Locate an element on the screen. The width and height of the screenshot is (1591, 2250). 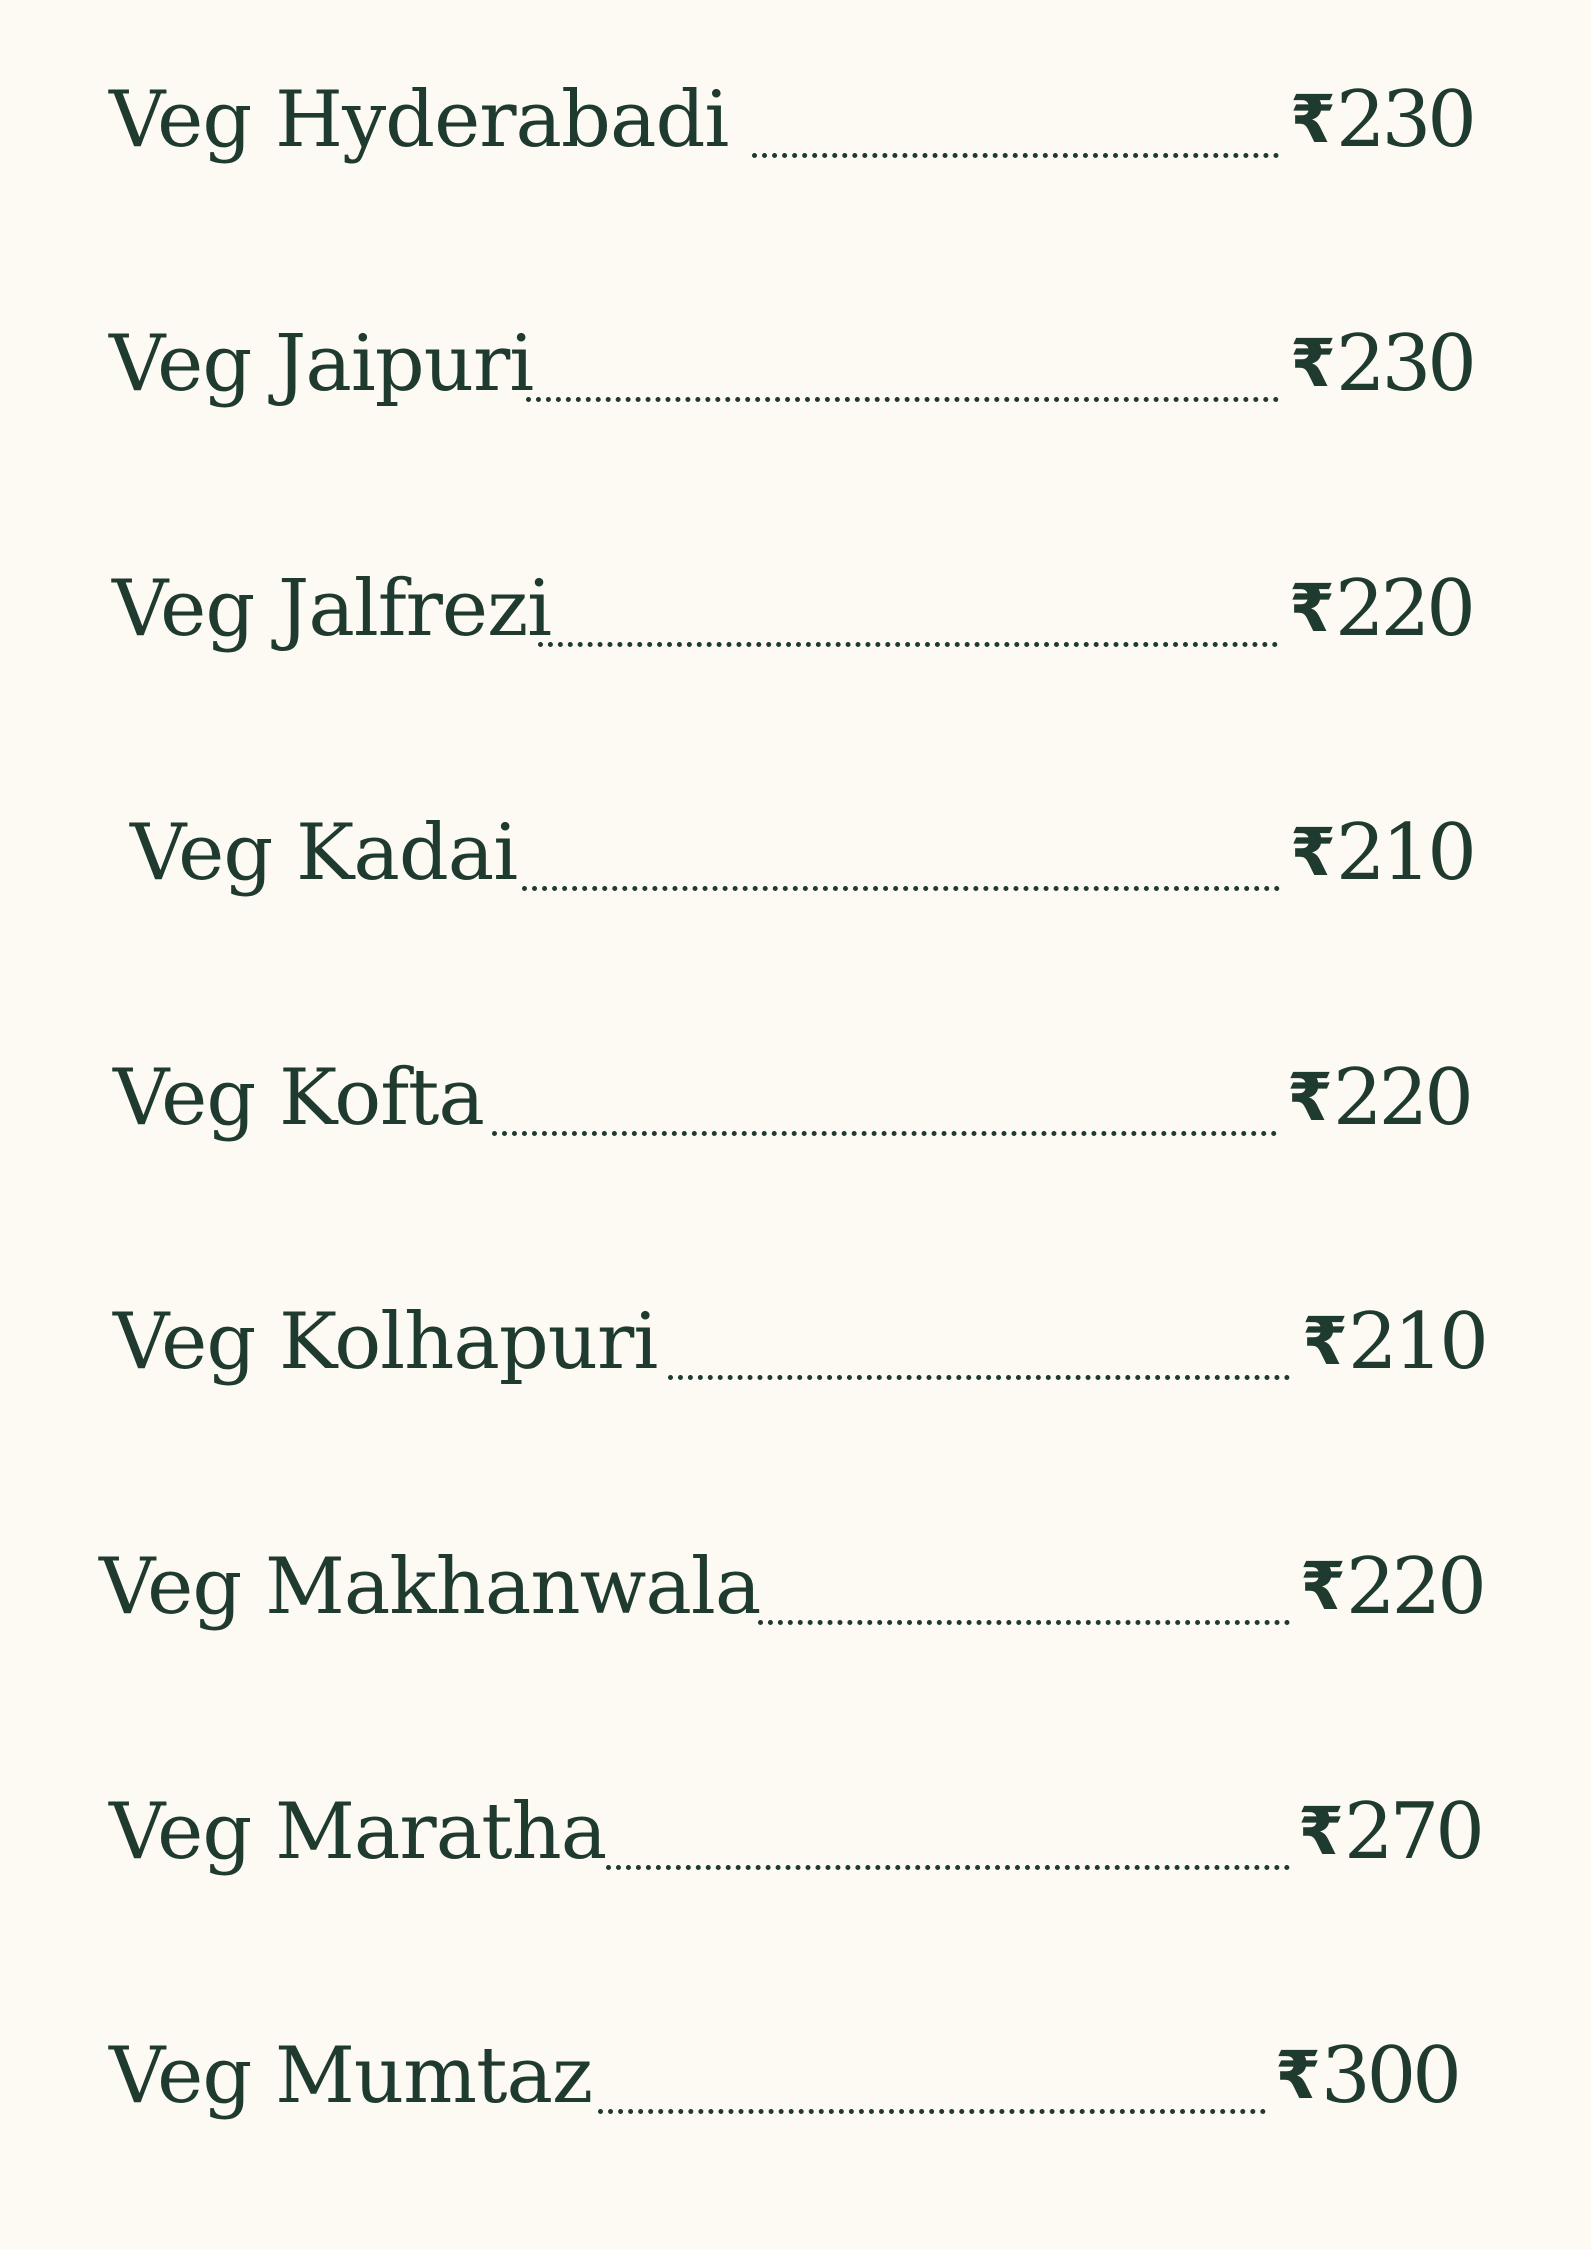
menu-item: Veg Hyderabadi ₹230 is located at coordinates (795, 120).